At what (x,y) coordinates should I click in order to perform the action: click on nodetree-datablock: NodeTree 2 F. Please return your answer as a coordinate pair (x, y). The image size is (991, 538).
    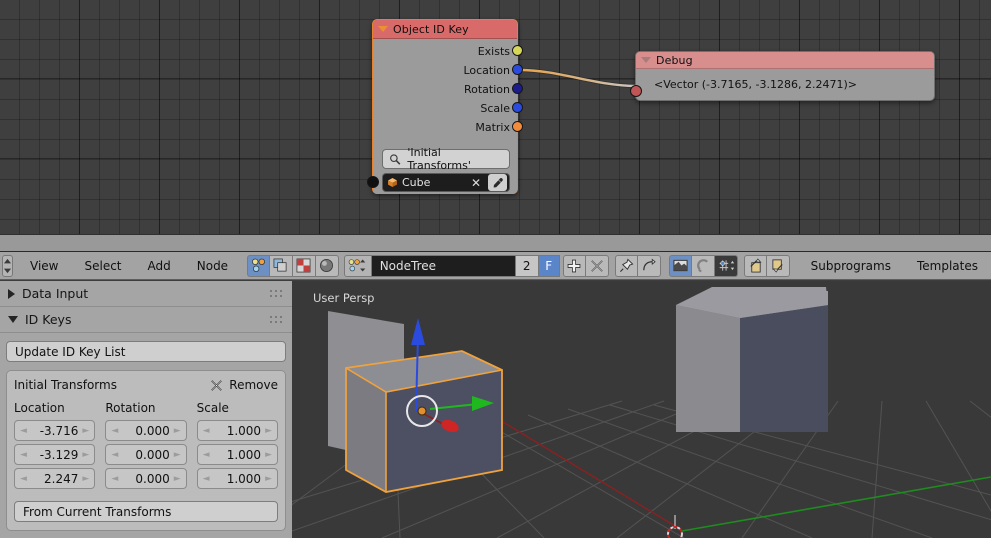
    Looking at the image, I should click on (451, 265).